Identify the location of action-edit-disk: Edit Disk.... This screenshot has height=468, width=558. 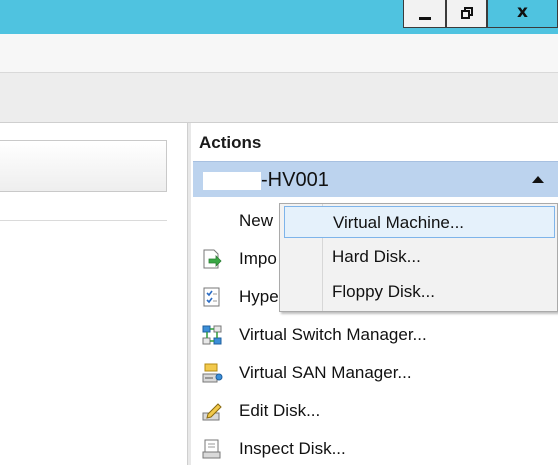
(374, 411).